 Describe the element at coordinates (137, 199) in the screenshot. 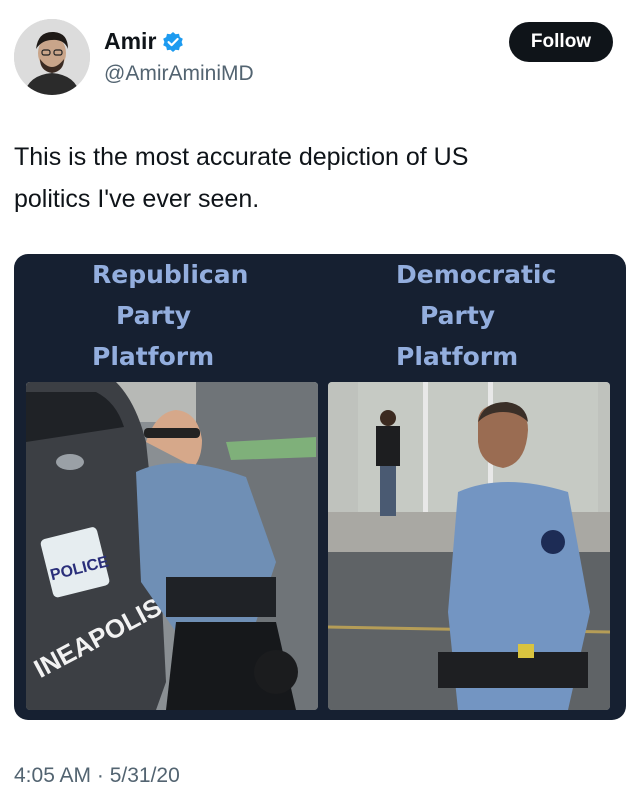

I see `tweet-text-line: politics I've ever seen.` at that location.